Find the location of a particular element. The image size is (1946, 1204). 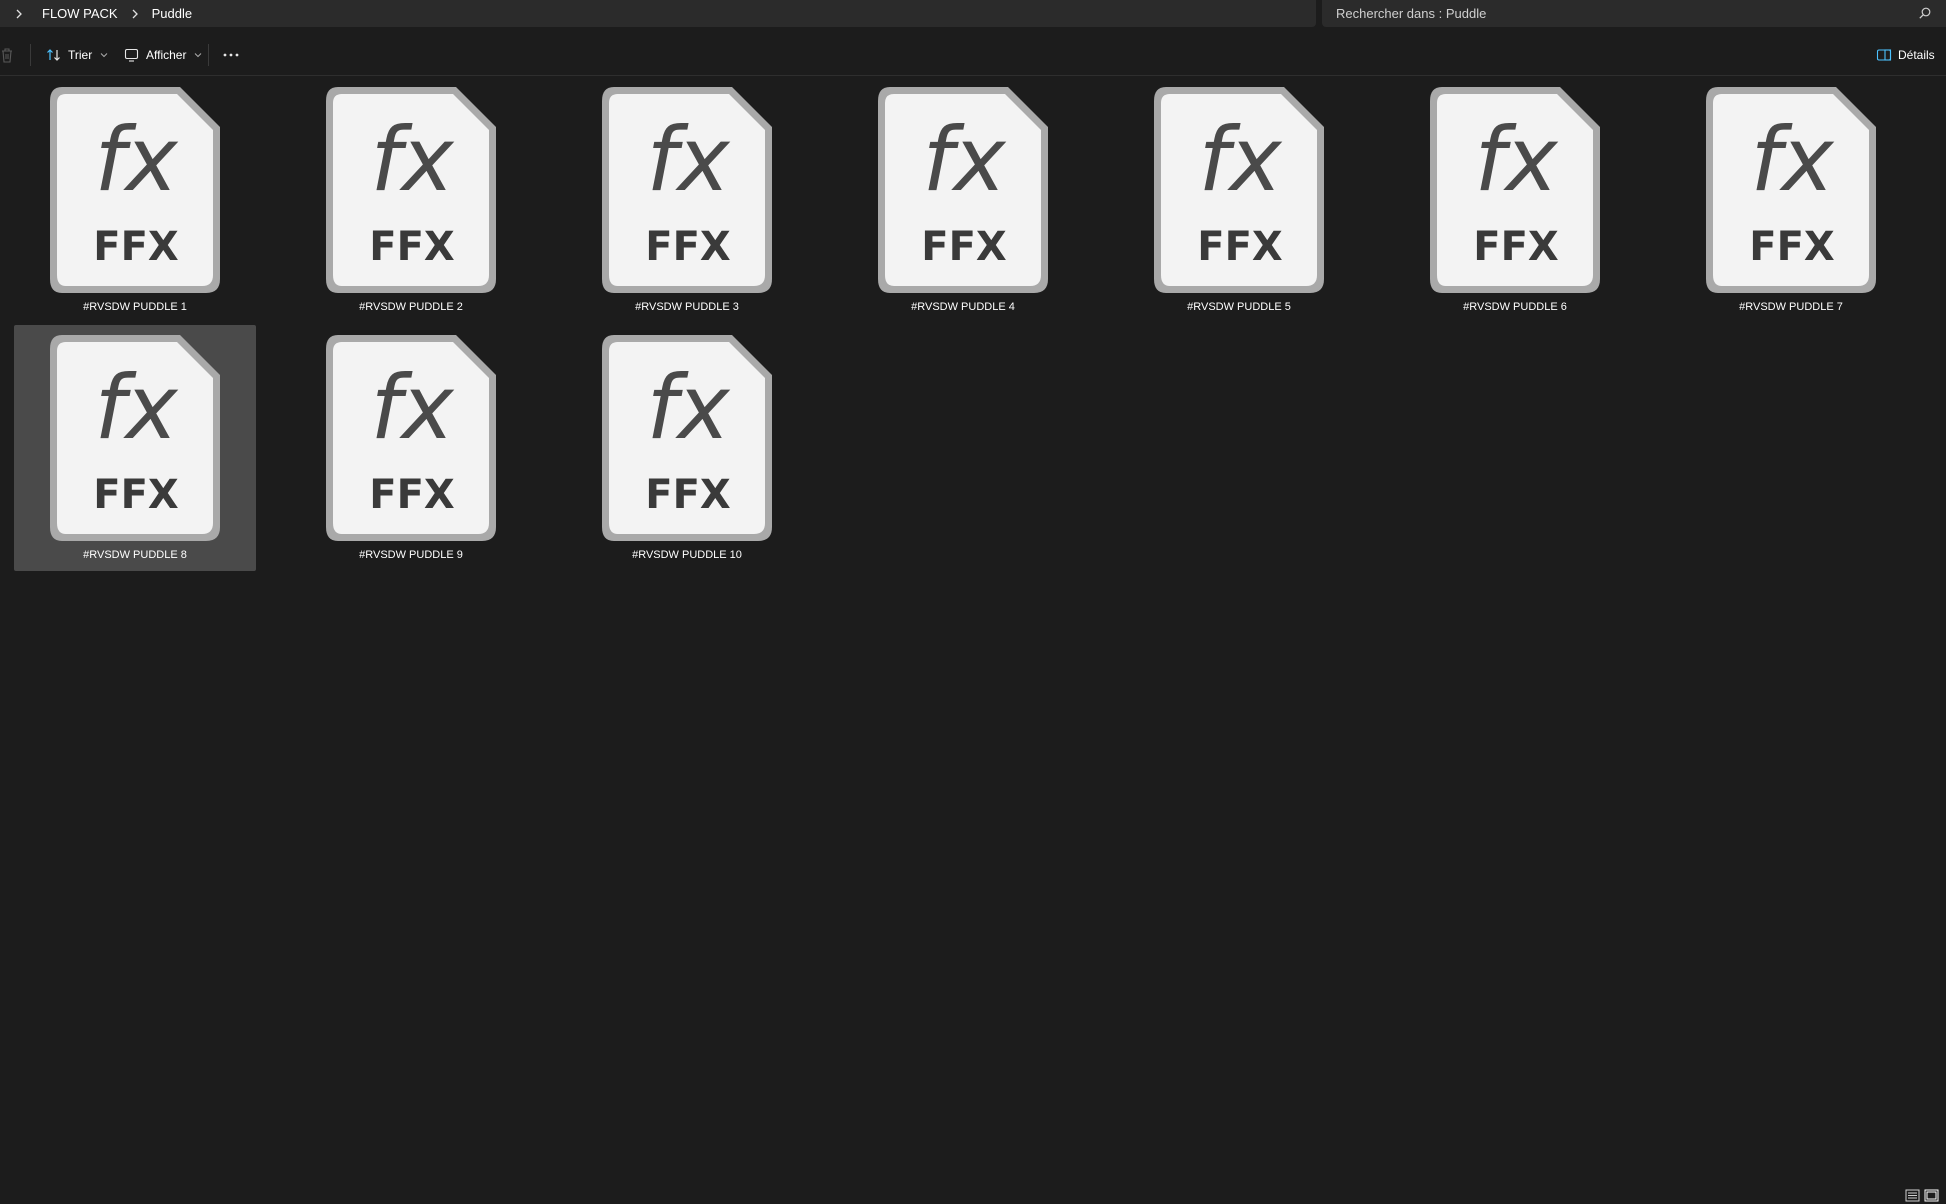

monitor-icon is located at coordinates (131, 55).